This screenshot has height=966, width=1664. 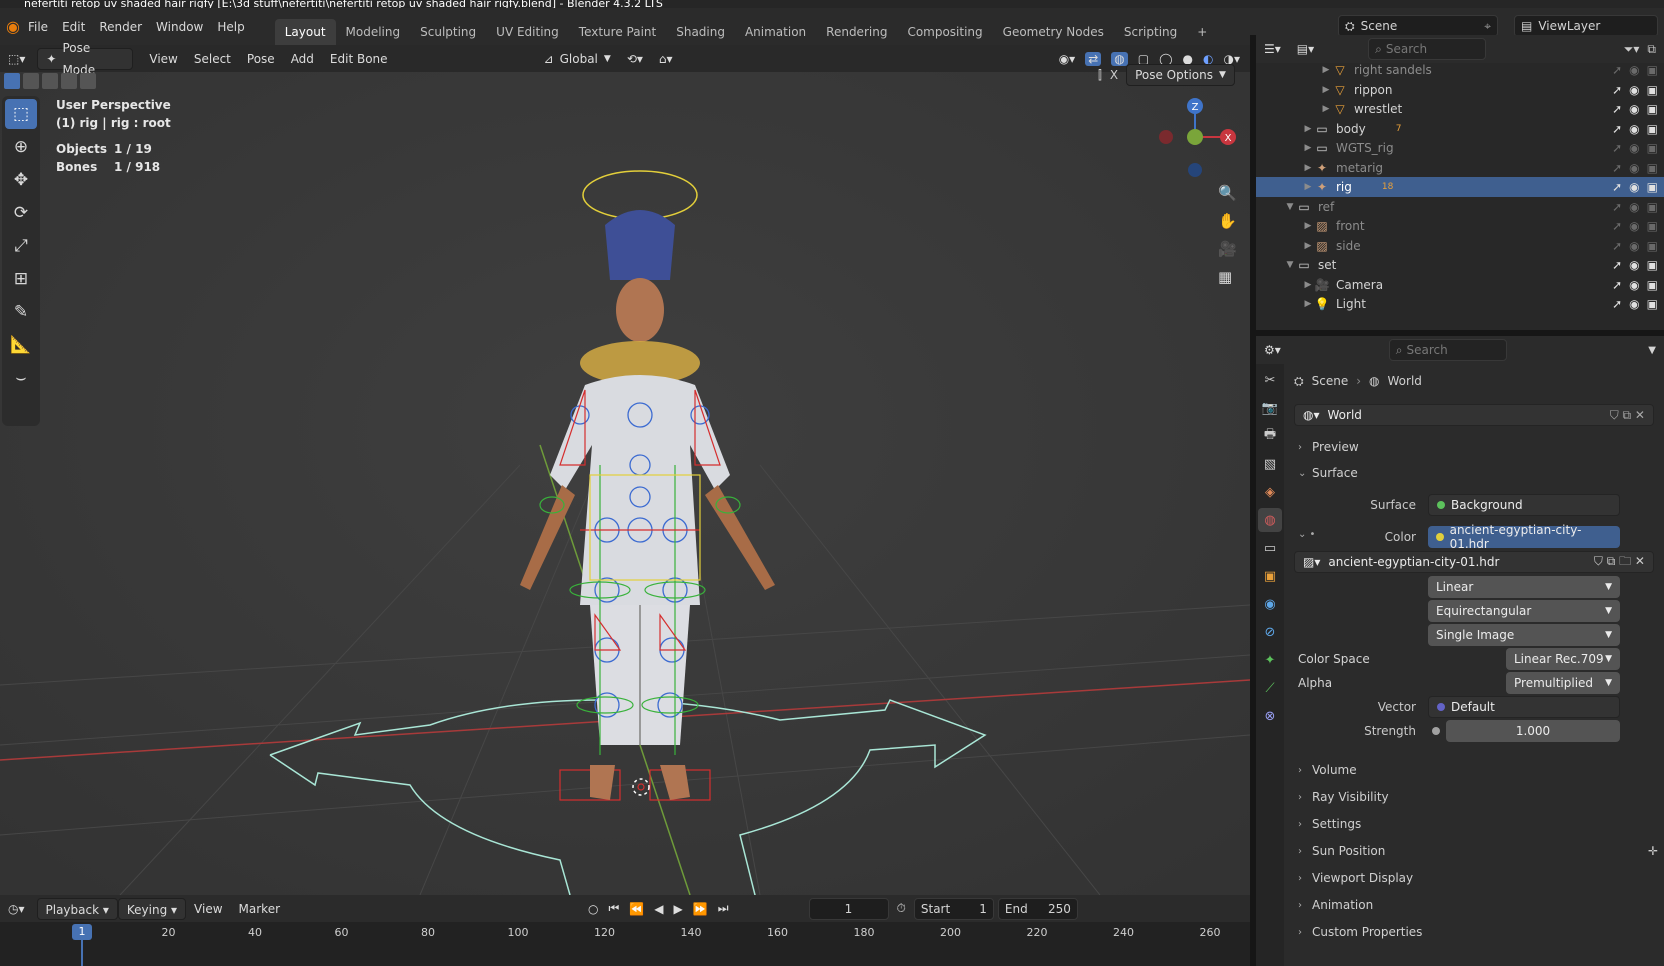 I want to click on collection-tab-icon: ▭, so click(x=1270, y=548).